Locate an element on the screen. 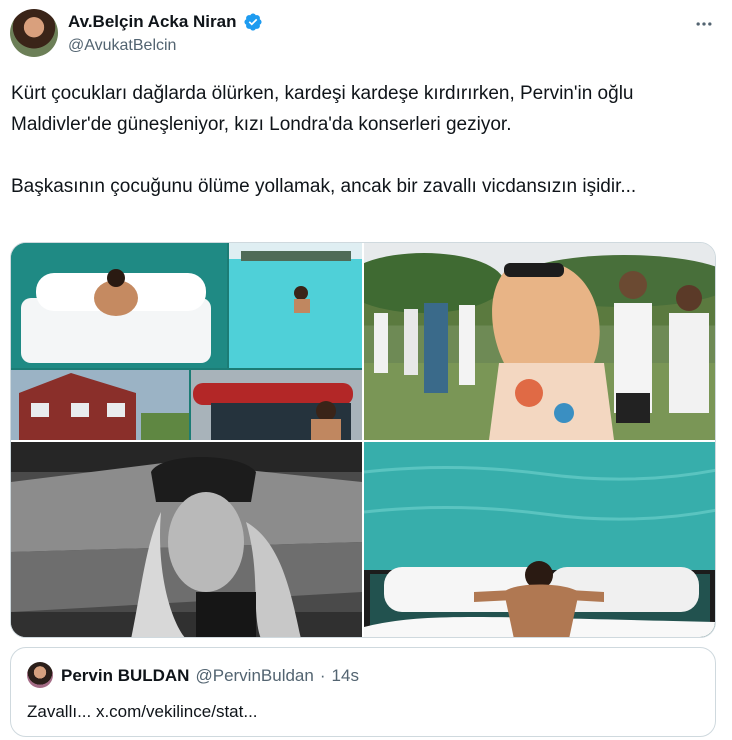 The width and height of the screenshot is (732, 740). more-options-icon is located at coordinates (704, 24).